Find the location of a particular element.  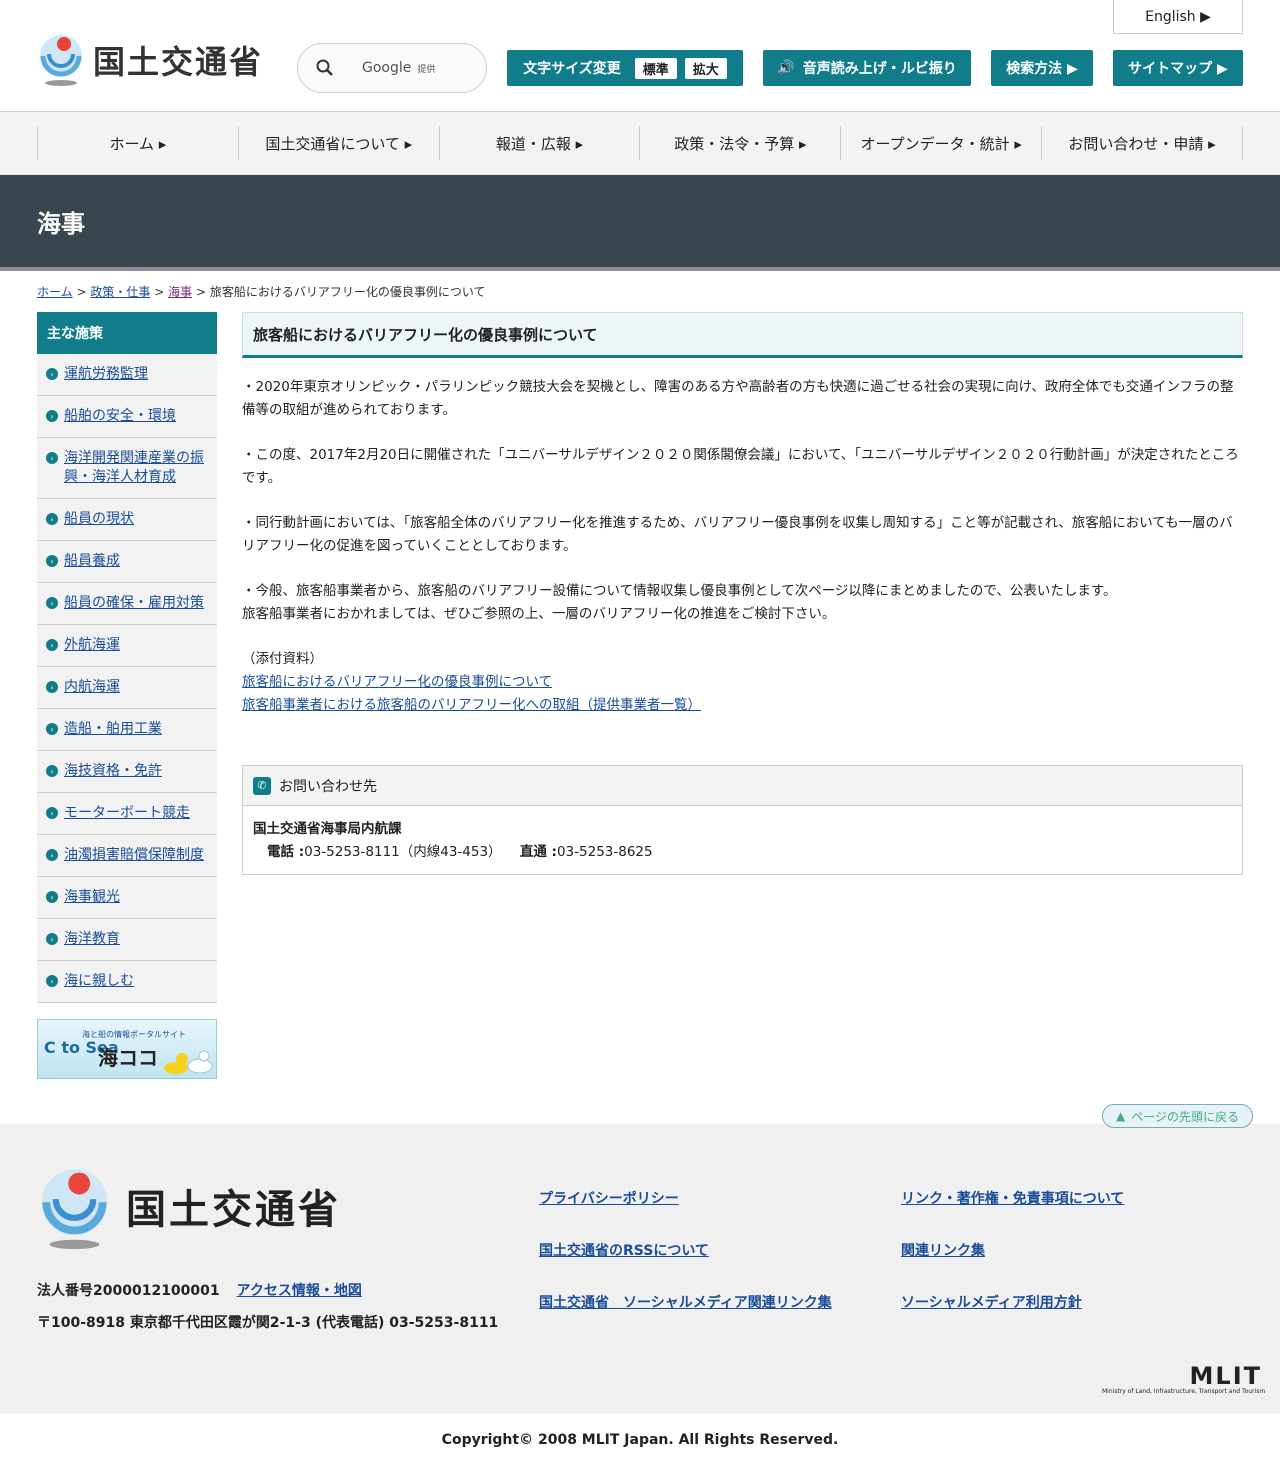

gnav-press: 報道・広報 ▸ is located at coordinates (539, 143).